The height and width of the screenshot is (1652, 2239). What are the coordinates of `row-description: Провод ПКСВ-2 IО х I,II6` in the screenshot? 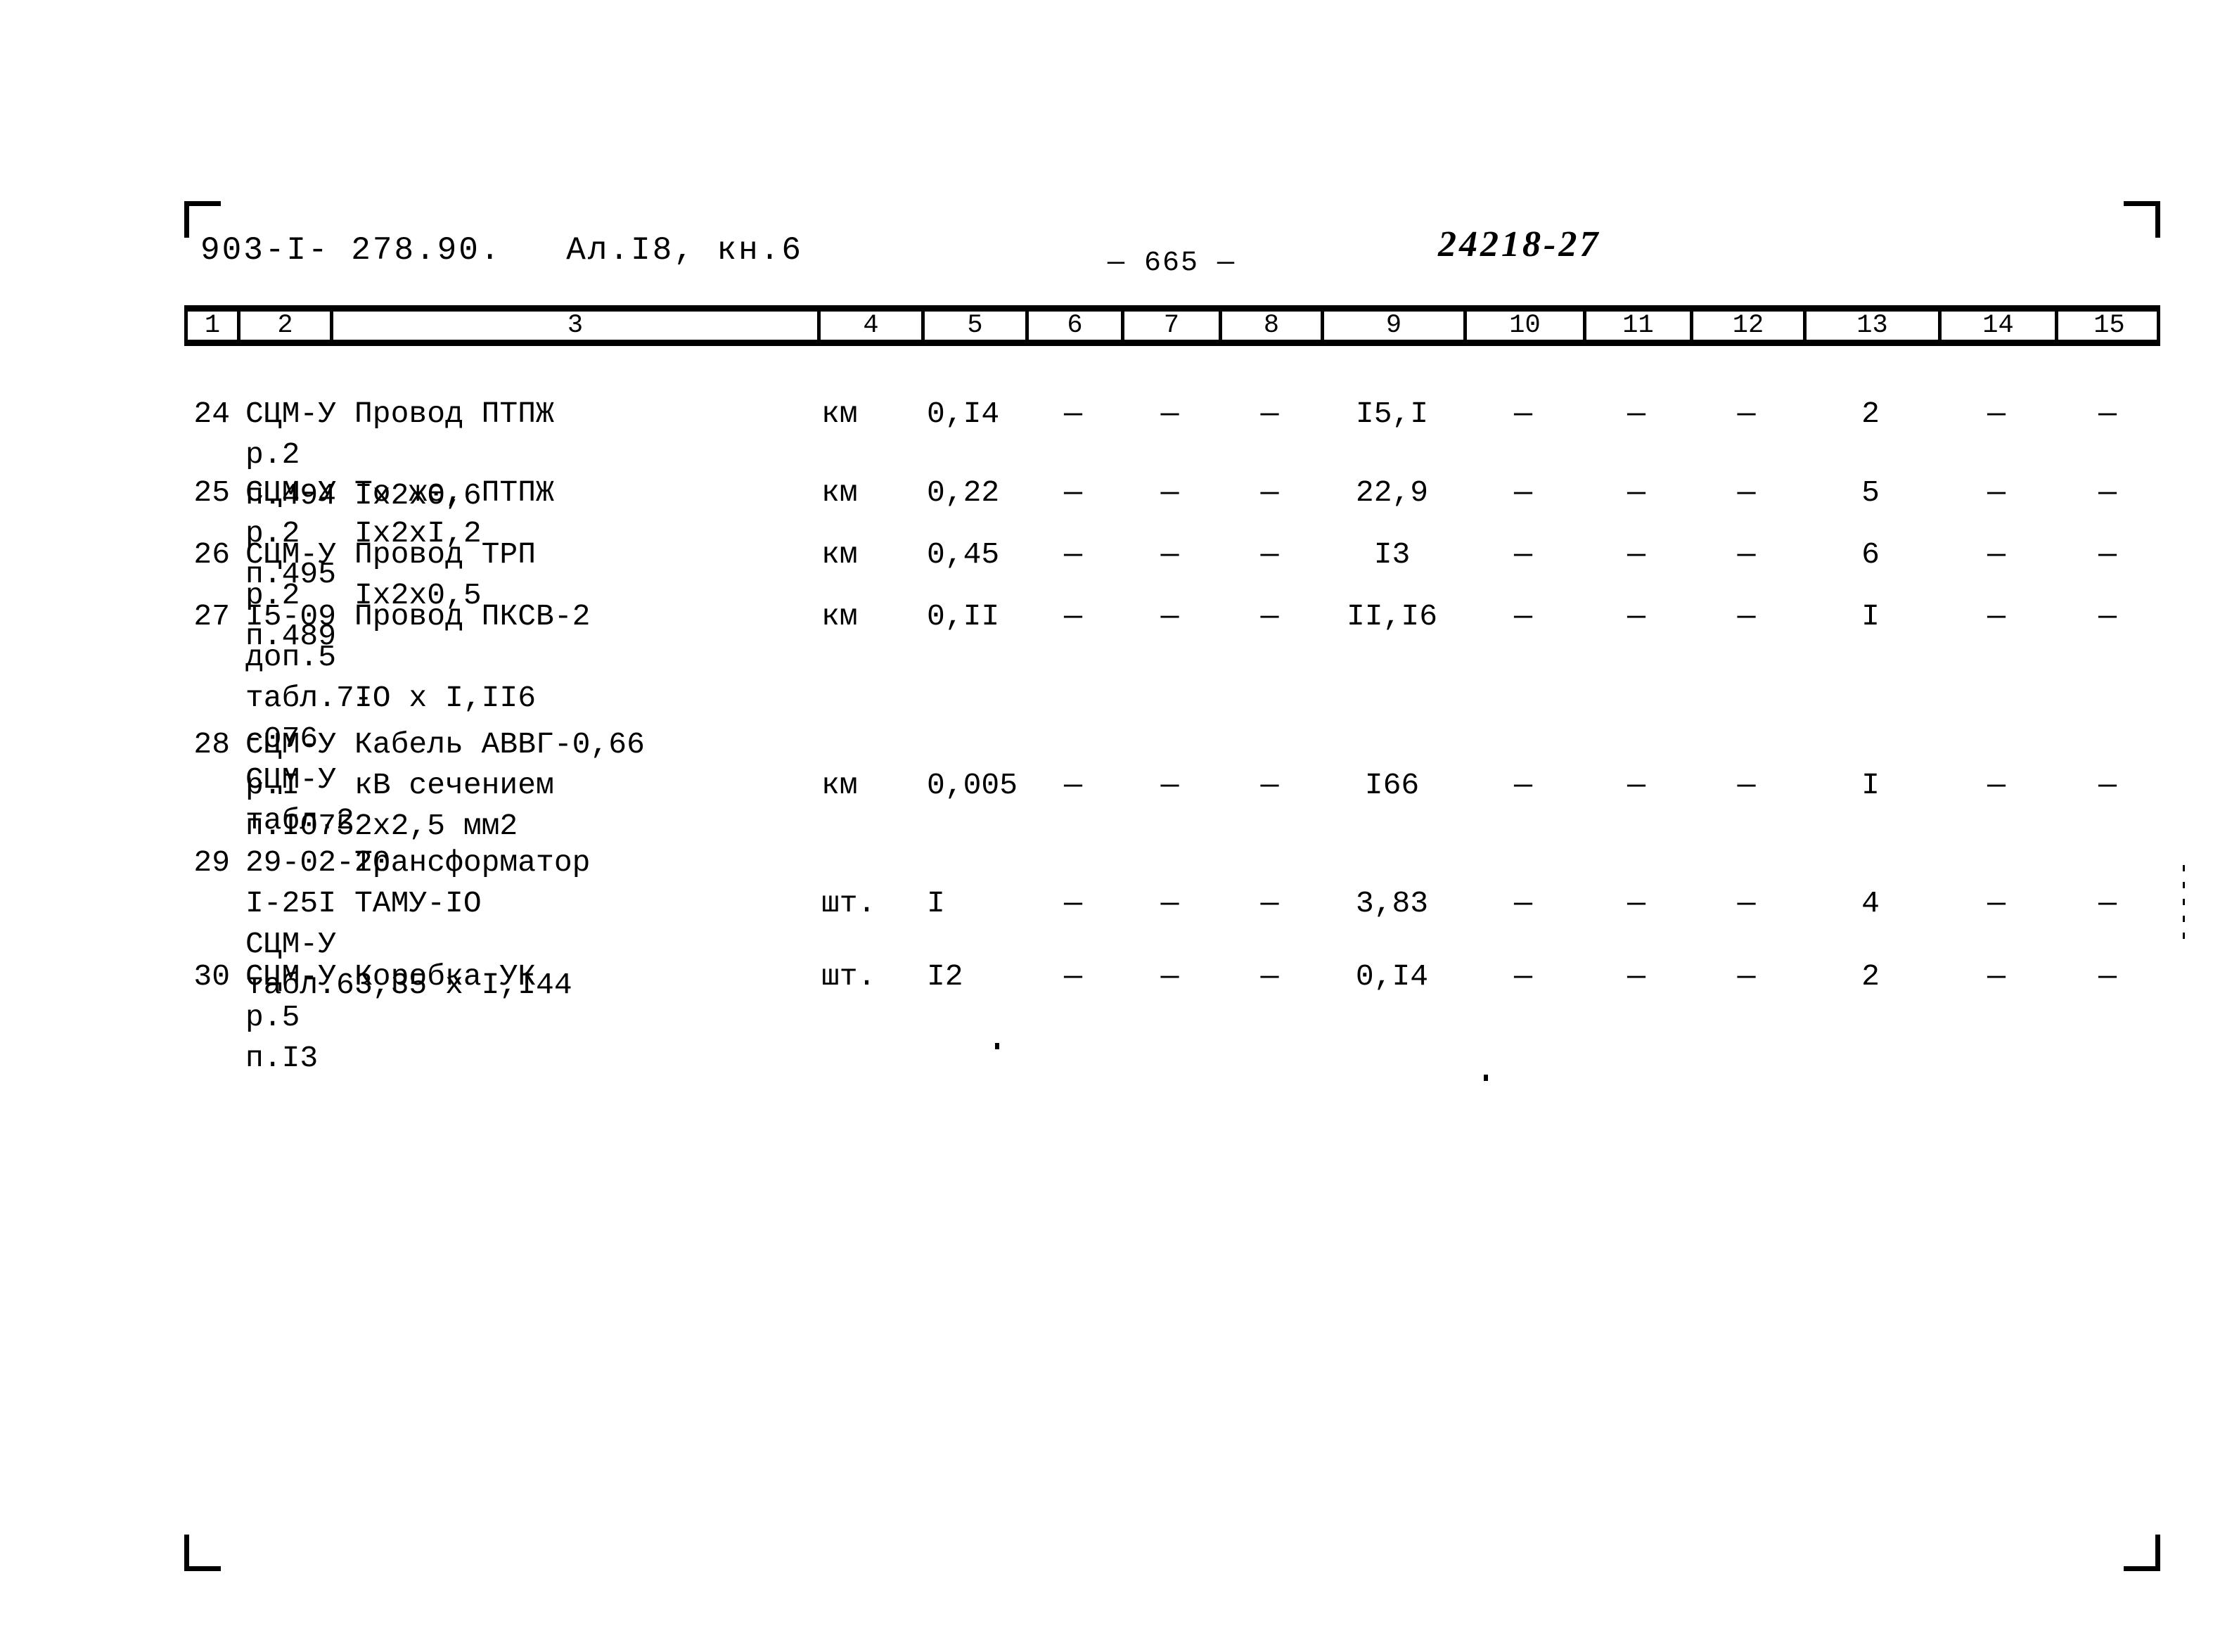 It's located at (473, 657).